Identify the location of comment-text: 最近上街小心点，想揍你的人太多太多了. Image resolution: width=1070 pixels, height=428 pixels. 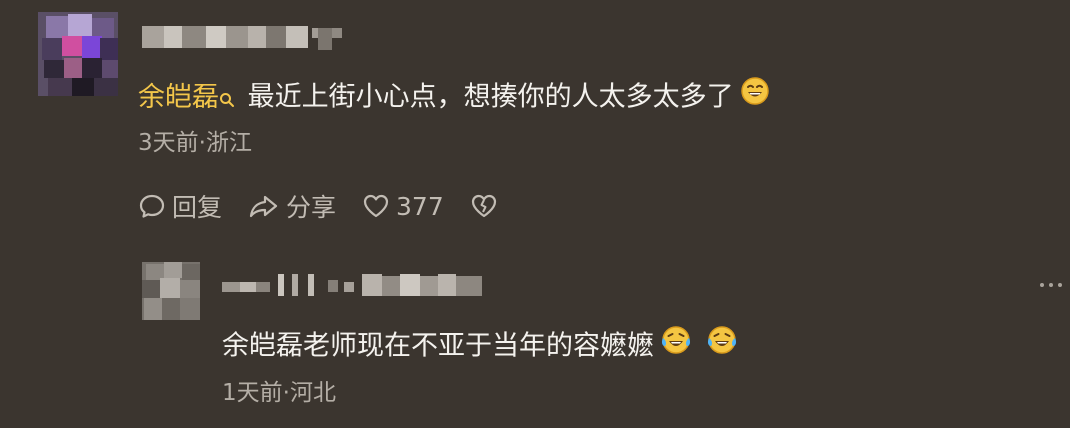
(490, 97).